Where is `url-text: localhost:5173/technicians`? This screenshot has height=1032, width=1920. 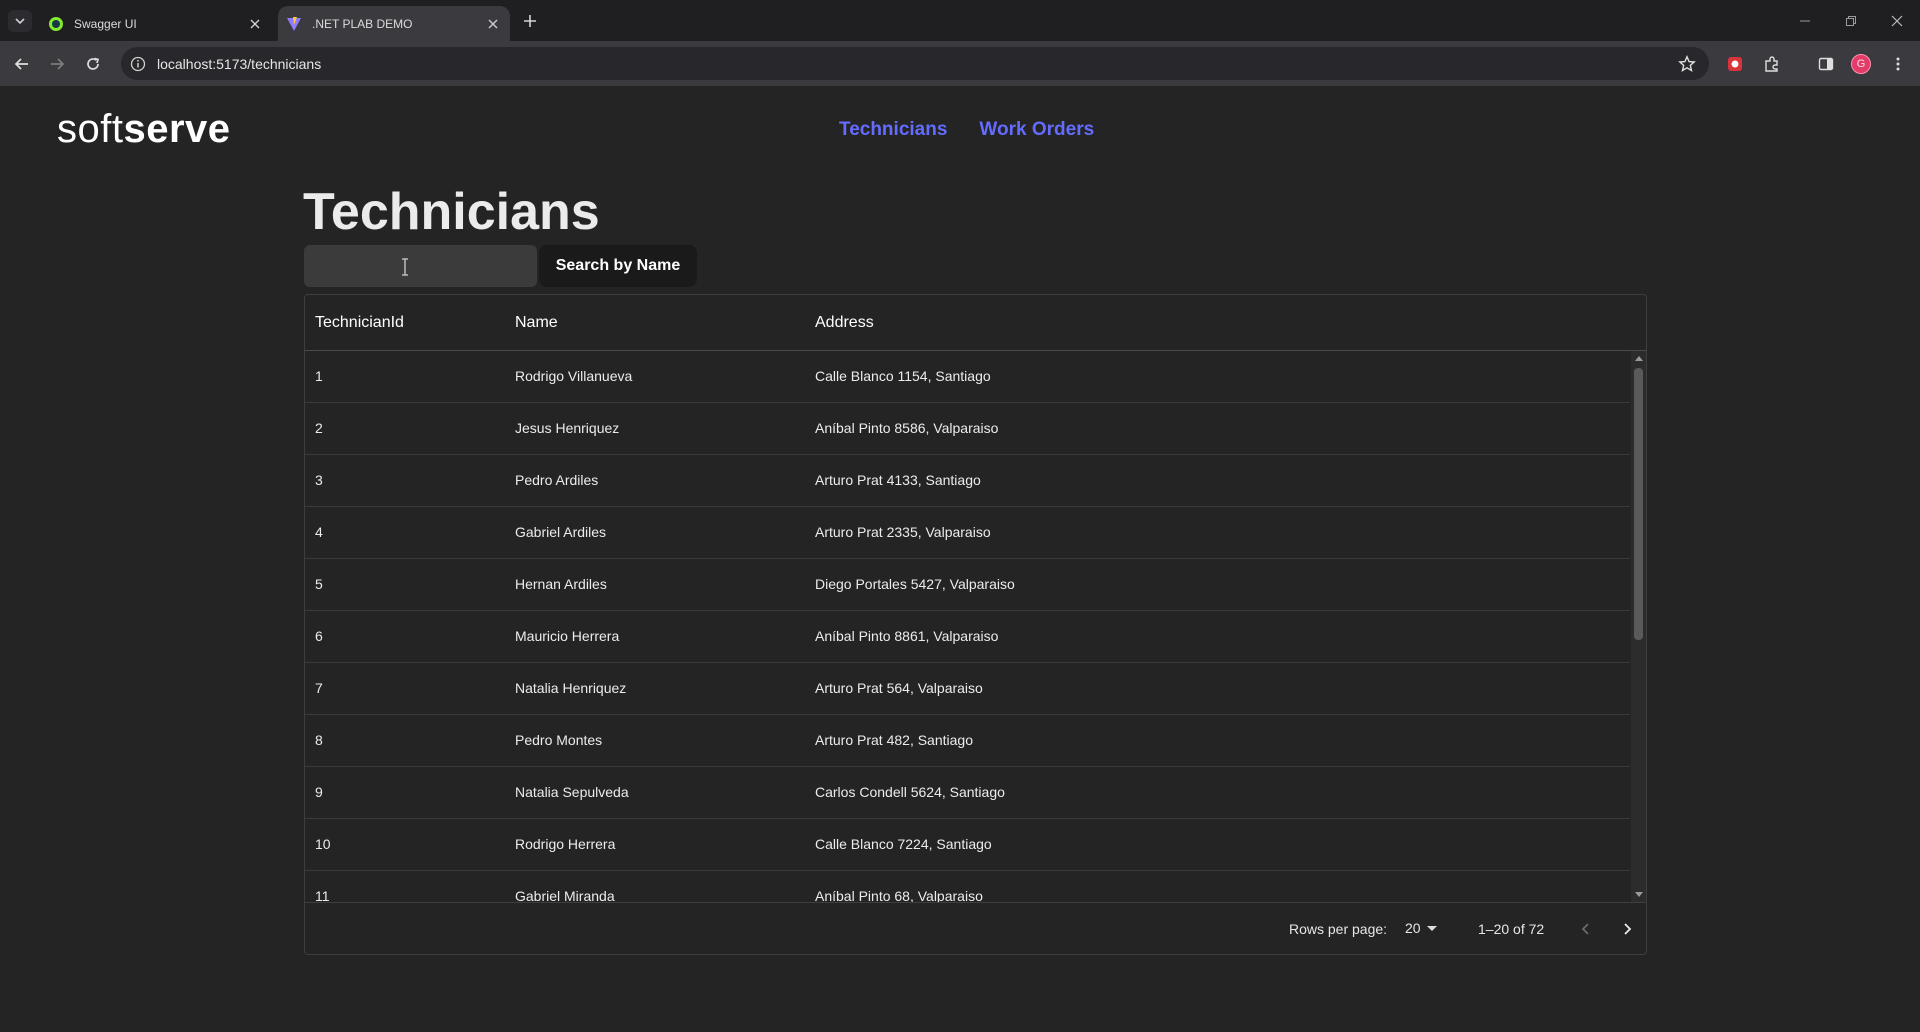
url-text: localhost:5173/technicians is located at coordinates (917, 64).